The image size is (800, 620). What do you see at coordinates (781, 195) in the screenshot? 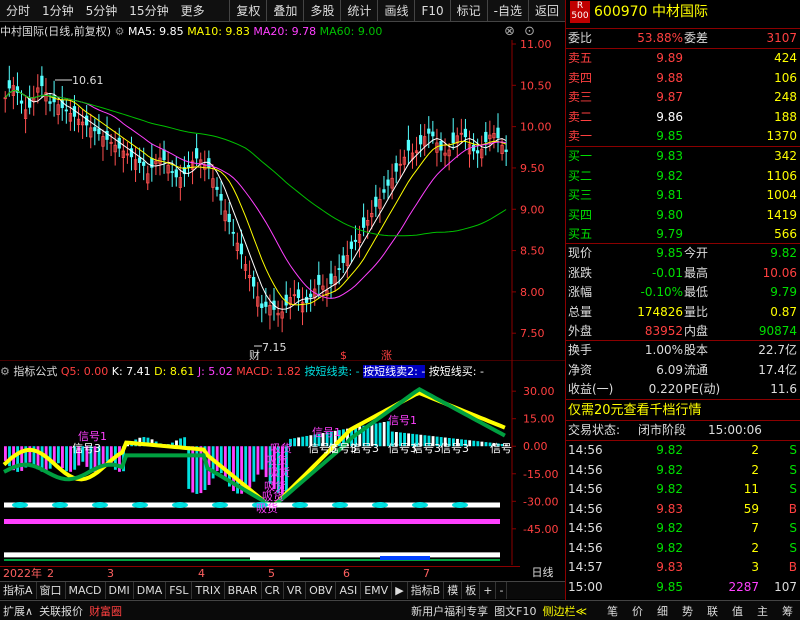
I see `buy-volume: 1004` at bounding box center [781, 195].